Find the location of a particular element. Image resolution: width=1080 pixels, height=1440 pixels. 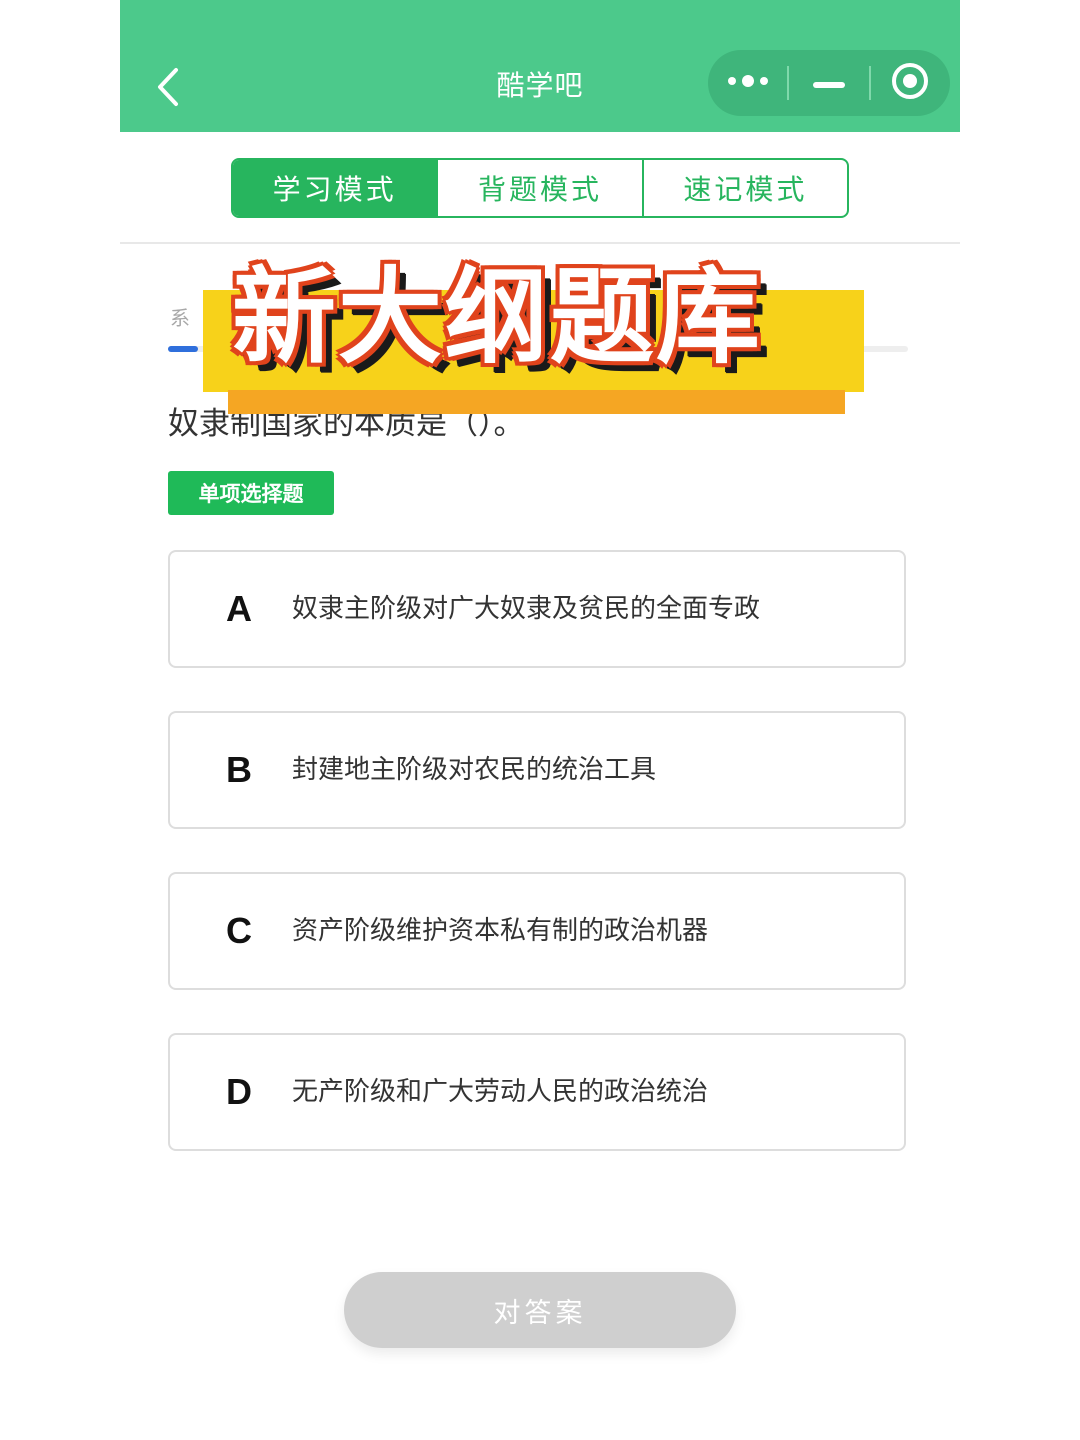

question-type-badge: 单项选择题 is located at coordinates (251, 493).